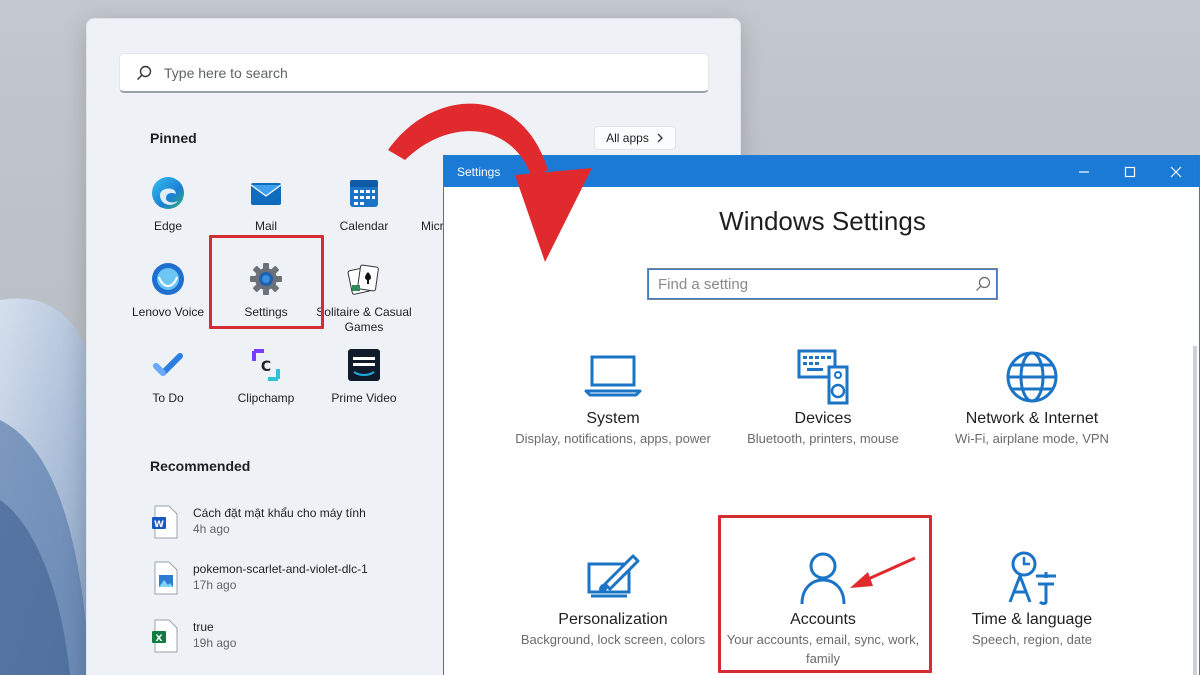 The image size is (1200, 675). I want to click on pinned-app-todo: To Do, so click(168, 376).